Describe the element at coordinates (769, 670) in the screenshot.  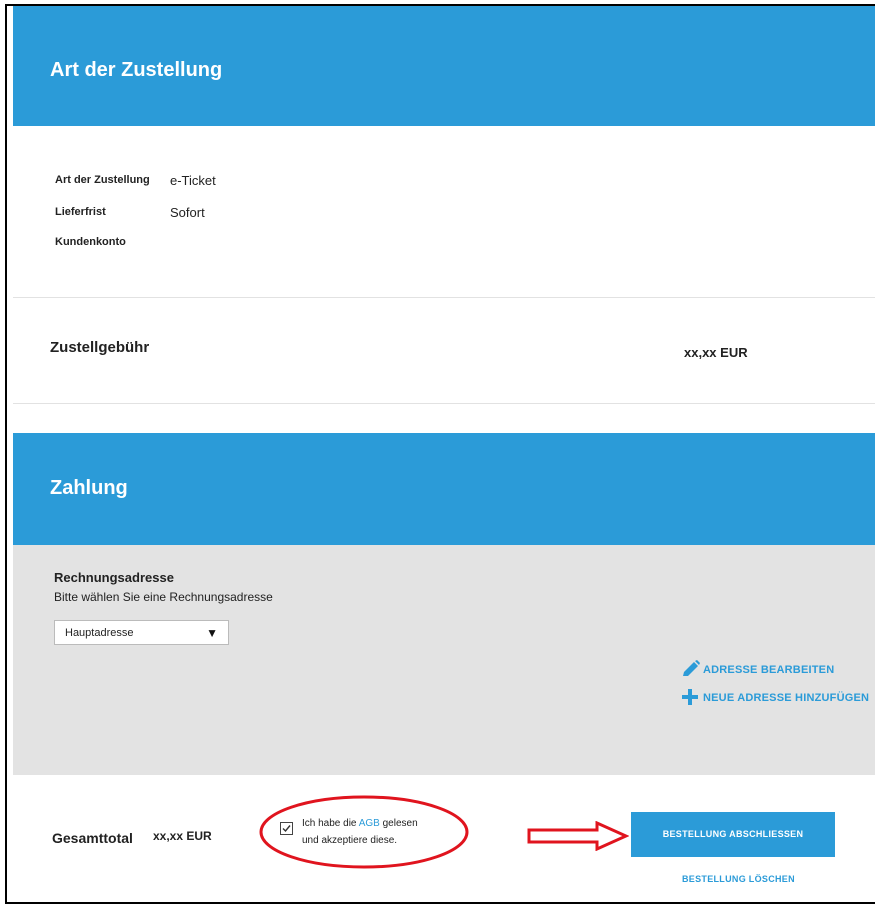
I see `edit-address-label: ADRESSE BEARBEITEN` at that location.